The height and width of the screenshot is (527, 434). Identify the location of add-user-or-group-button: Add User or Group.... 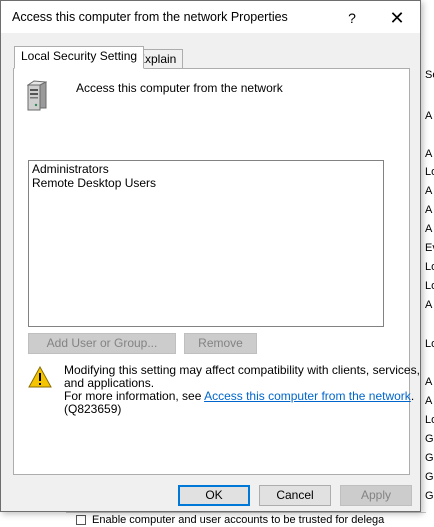
(102, 343).